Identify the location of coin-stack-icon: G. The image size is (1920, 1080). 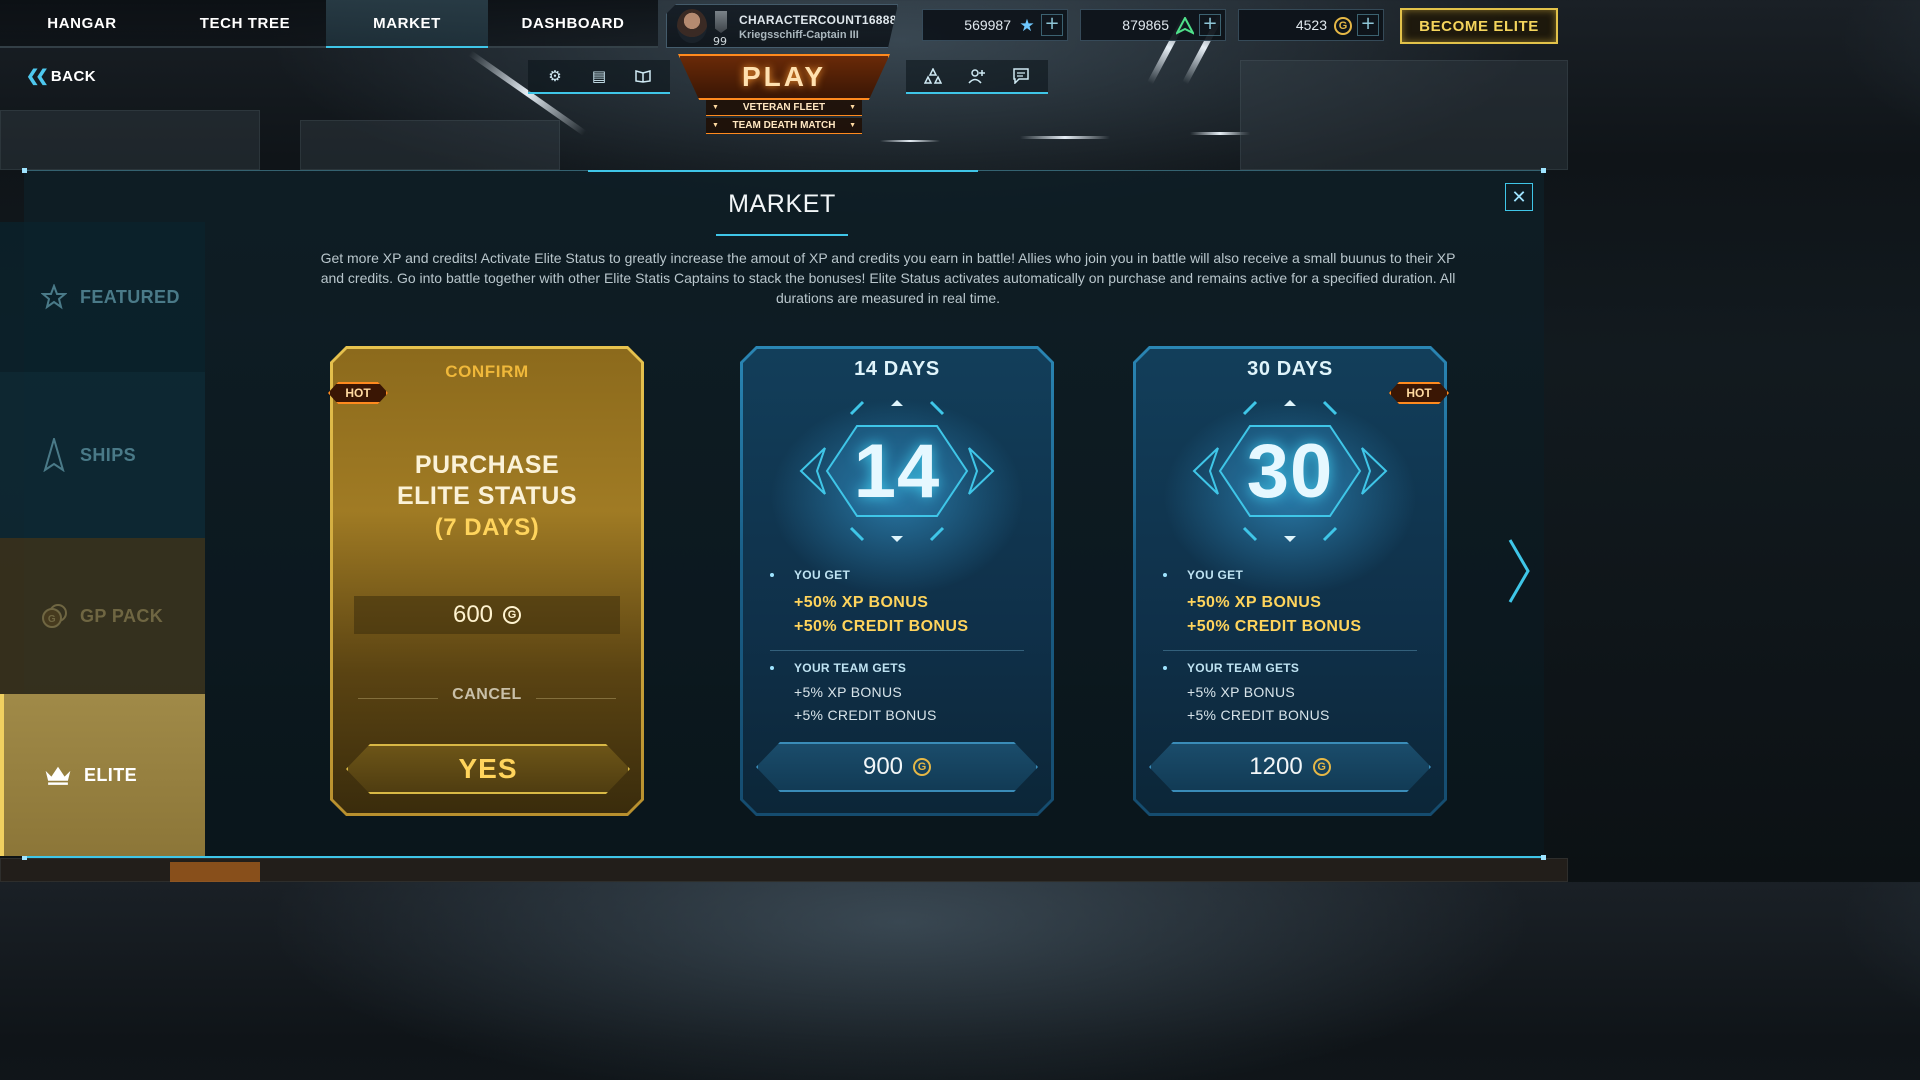
(54, 616).